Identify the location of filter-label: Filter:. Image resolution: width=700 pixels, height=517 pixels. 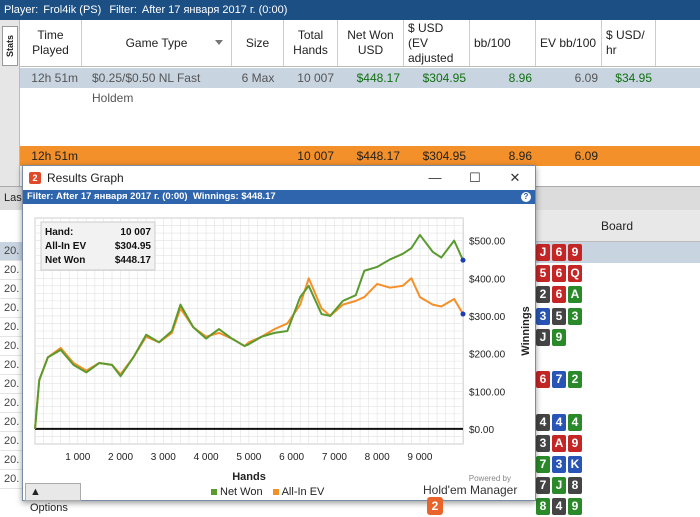
(123, 10).